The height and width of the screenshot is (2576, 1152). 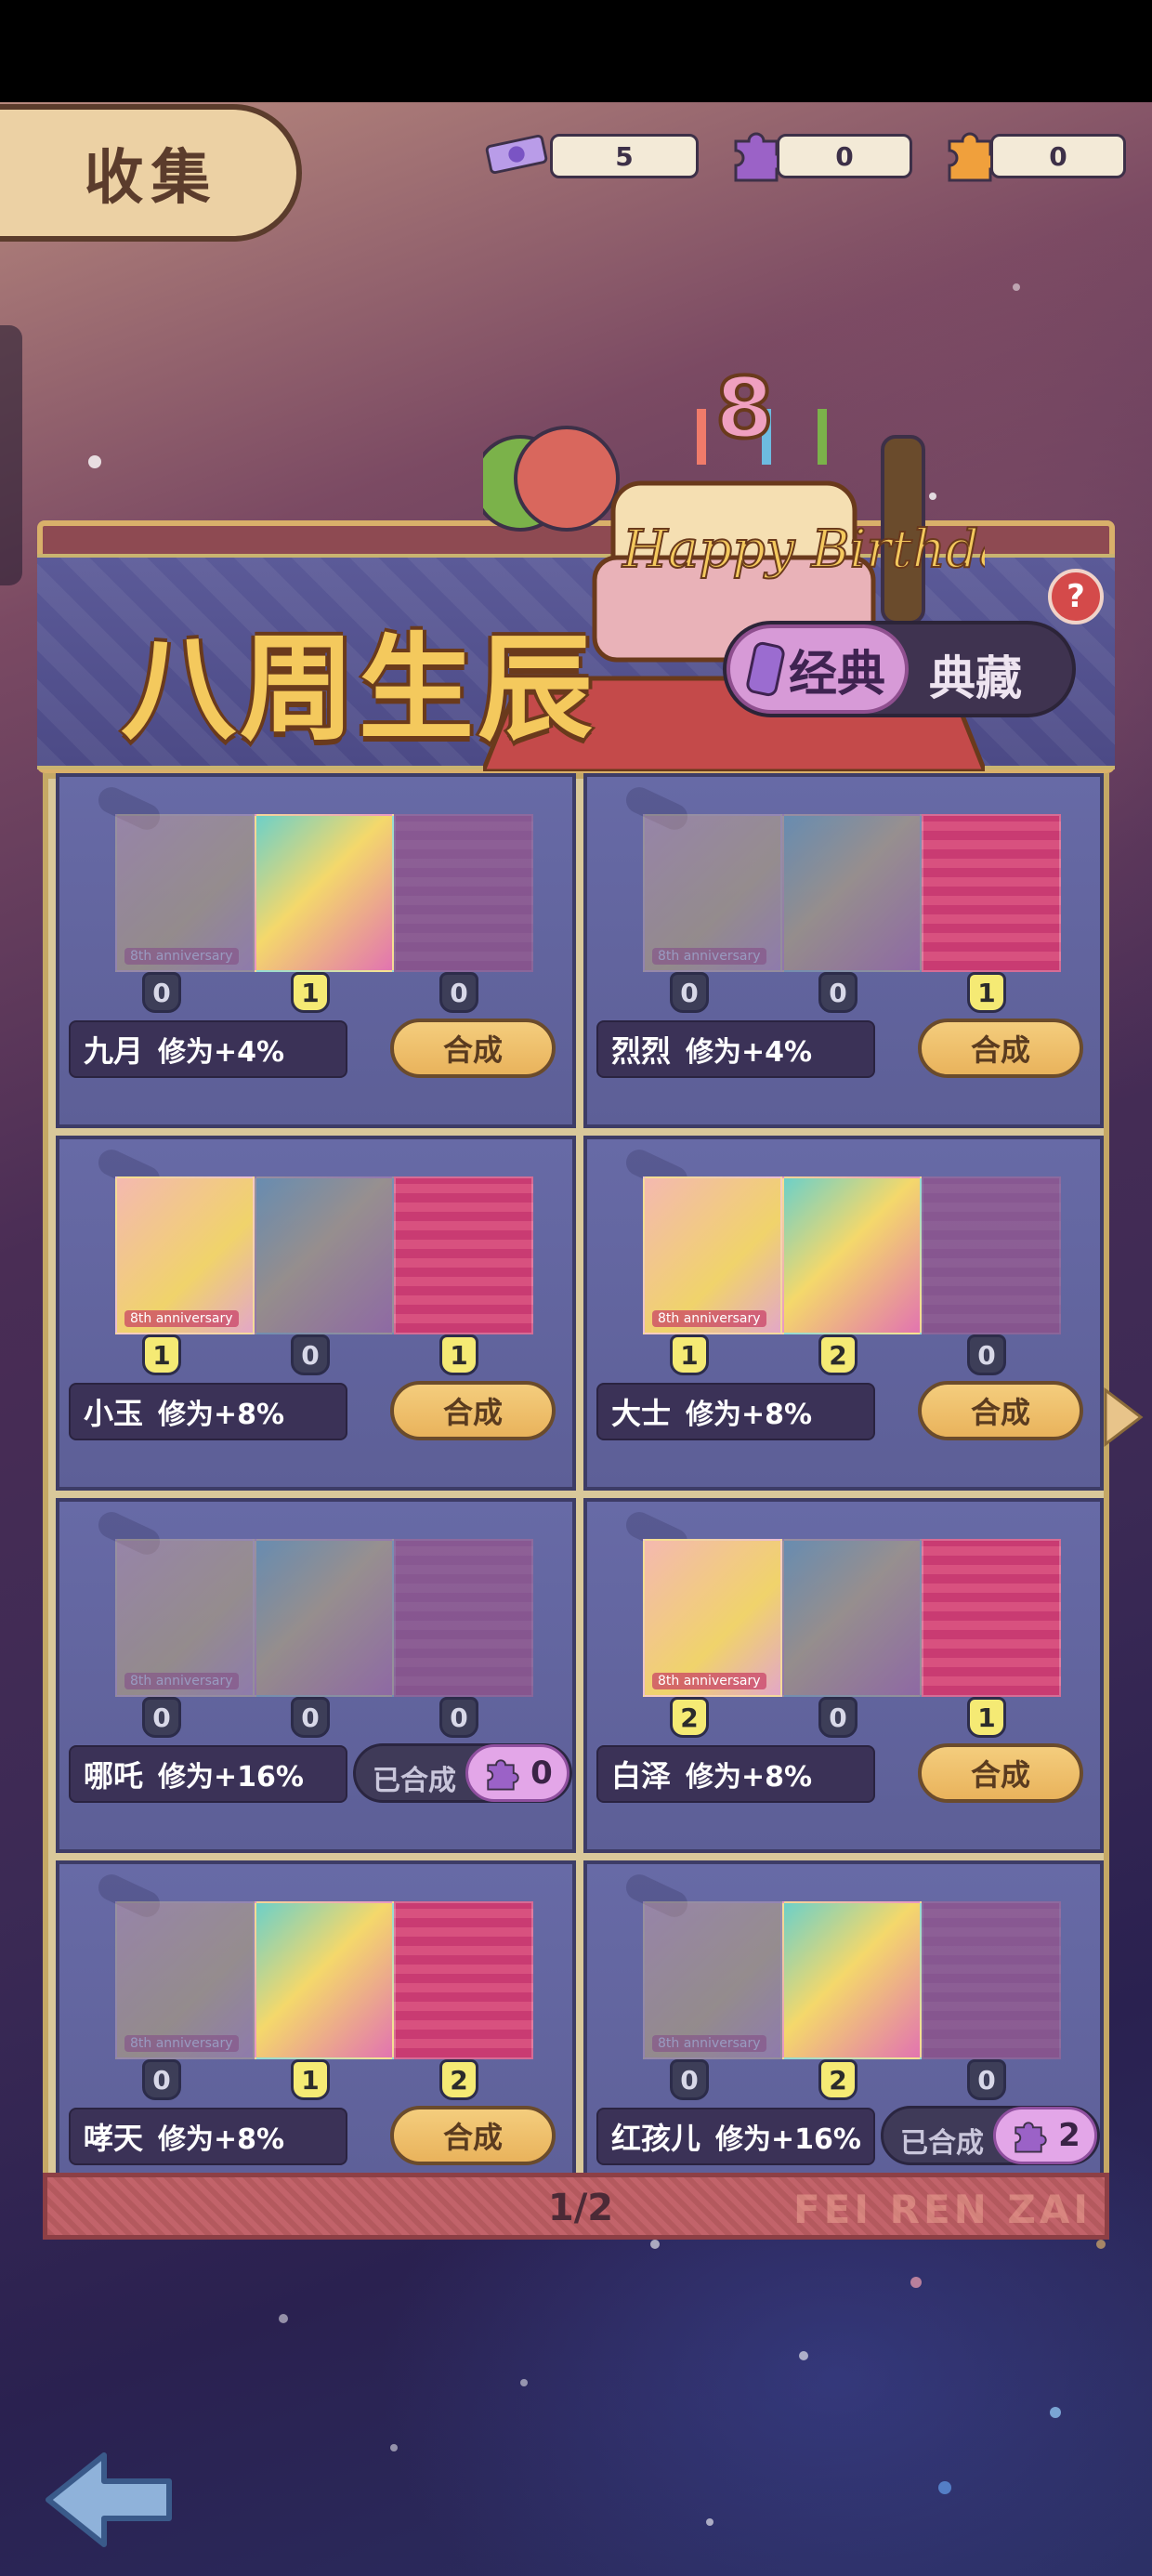 I want to click on tab-classic: 经典, so click(x=818, y=669).